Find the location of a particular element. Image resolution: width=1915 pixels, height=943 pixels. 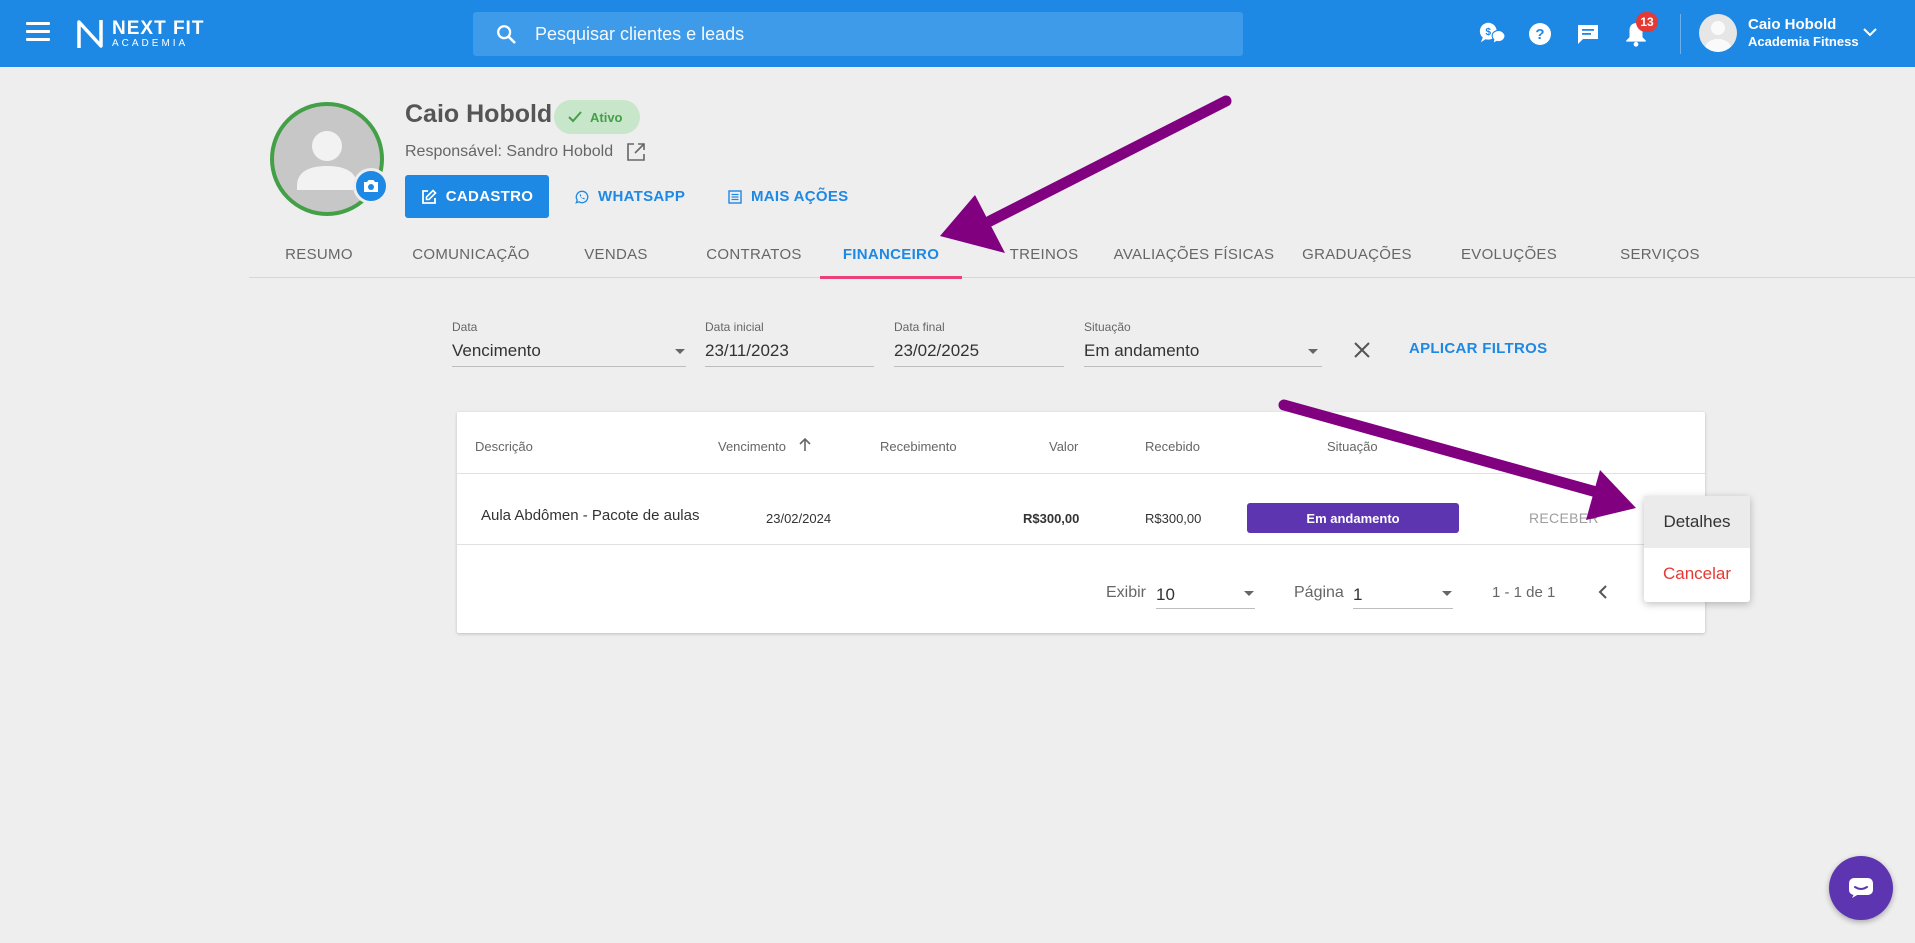

filter-data-label: Data is located at coordinates (465, 327).